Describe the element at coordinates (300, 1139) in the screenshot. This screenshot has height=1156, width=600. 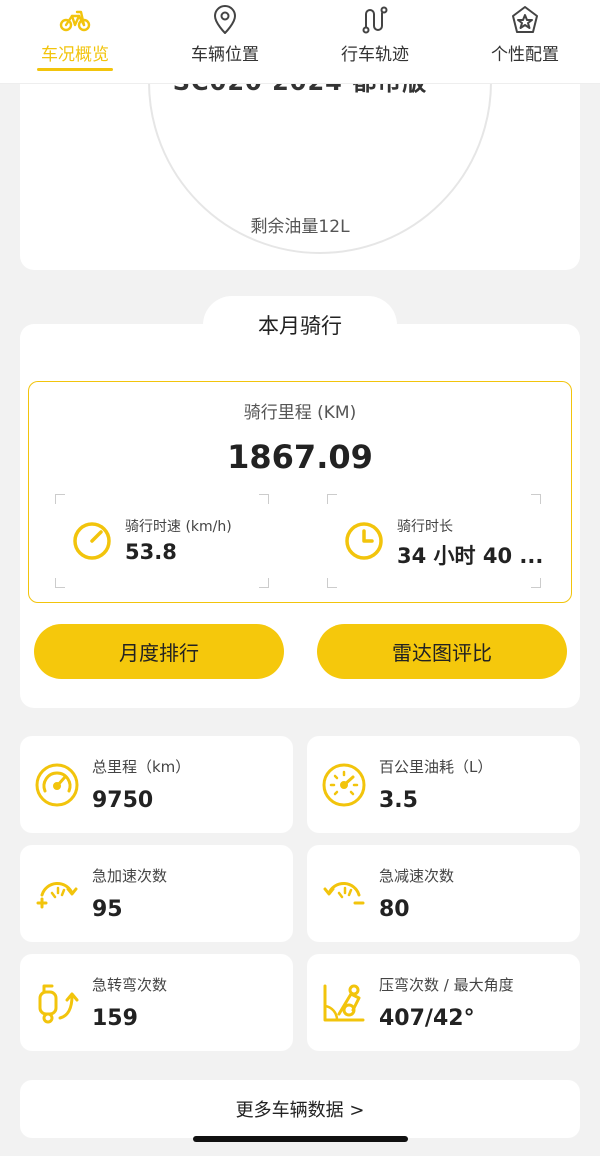
I see `home-indicator` at that location.